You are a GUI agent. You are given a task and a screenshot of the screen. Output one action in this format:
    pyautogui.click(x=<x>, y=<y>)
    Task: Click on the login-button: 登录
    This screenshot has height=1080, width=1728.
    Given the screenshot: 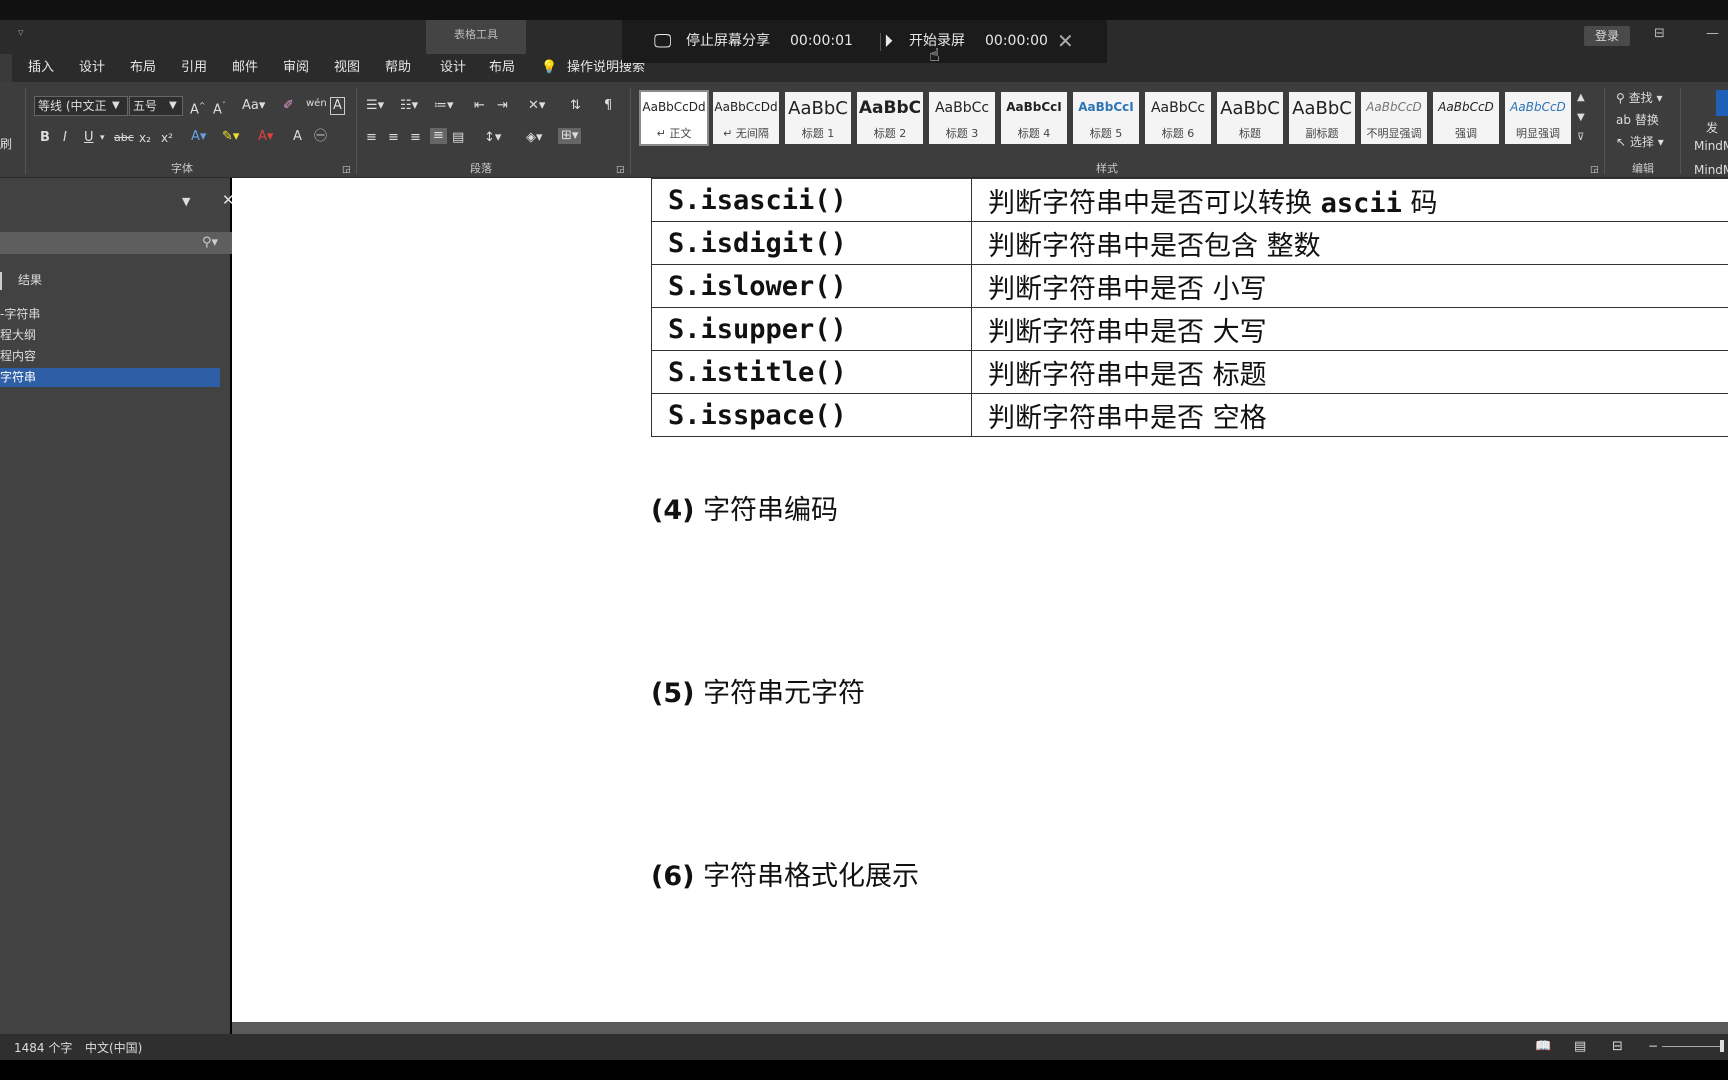 What is the action you would take?
    pyautogui.click(x=1607, y=36)
    